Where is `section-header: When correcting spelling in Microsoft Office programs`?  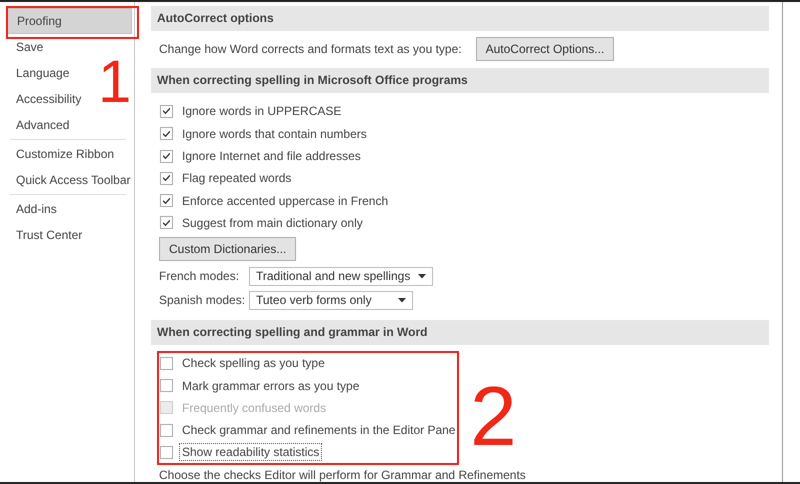
section-header: When correcting spelling in Microsoft Office programs is located at coordinates (460, 81).